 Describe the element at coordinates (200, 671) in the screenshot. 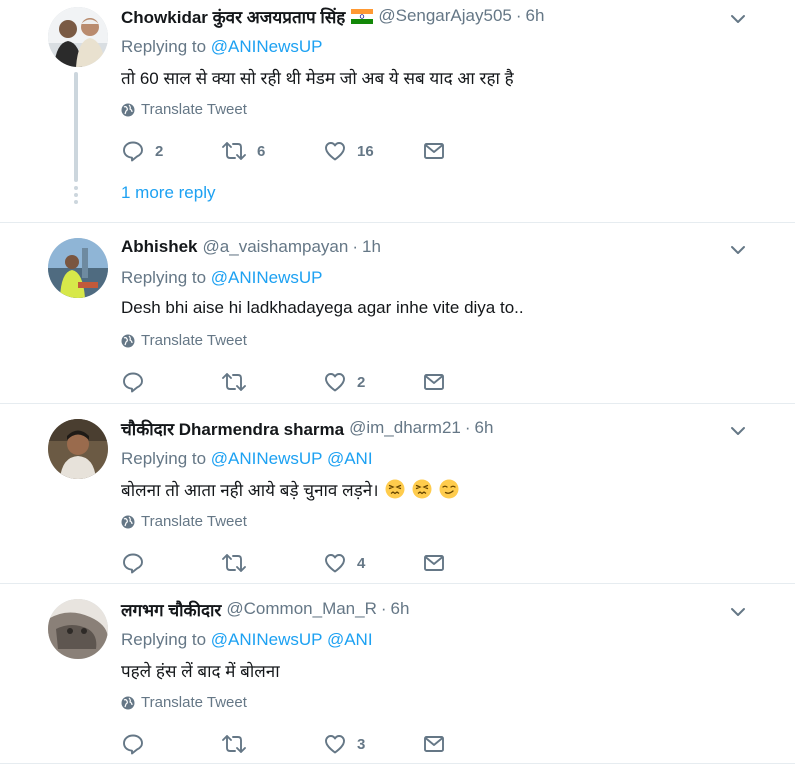

I see `tweet-text: पहले हंस लें बाद में बोलना` at that location.